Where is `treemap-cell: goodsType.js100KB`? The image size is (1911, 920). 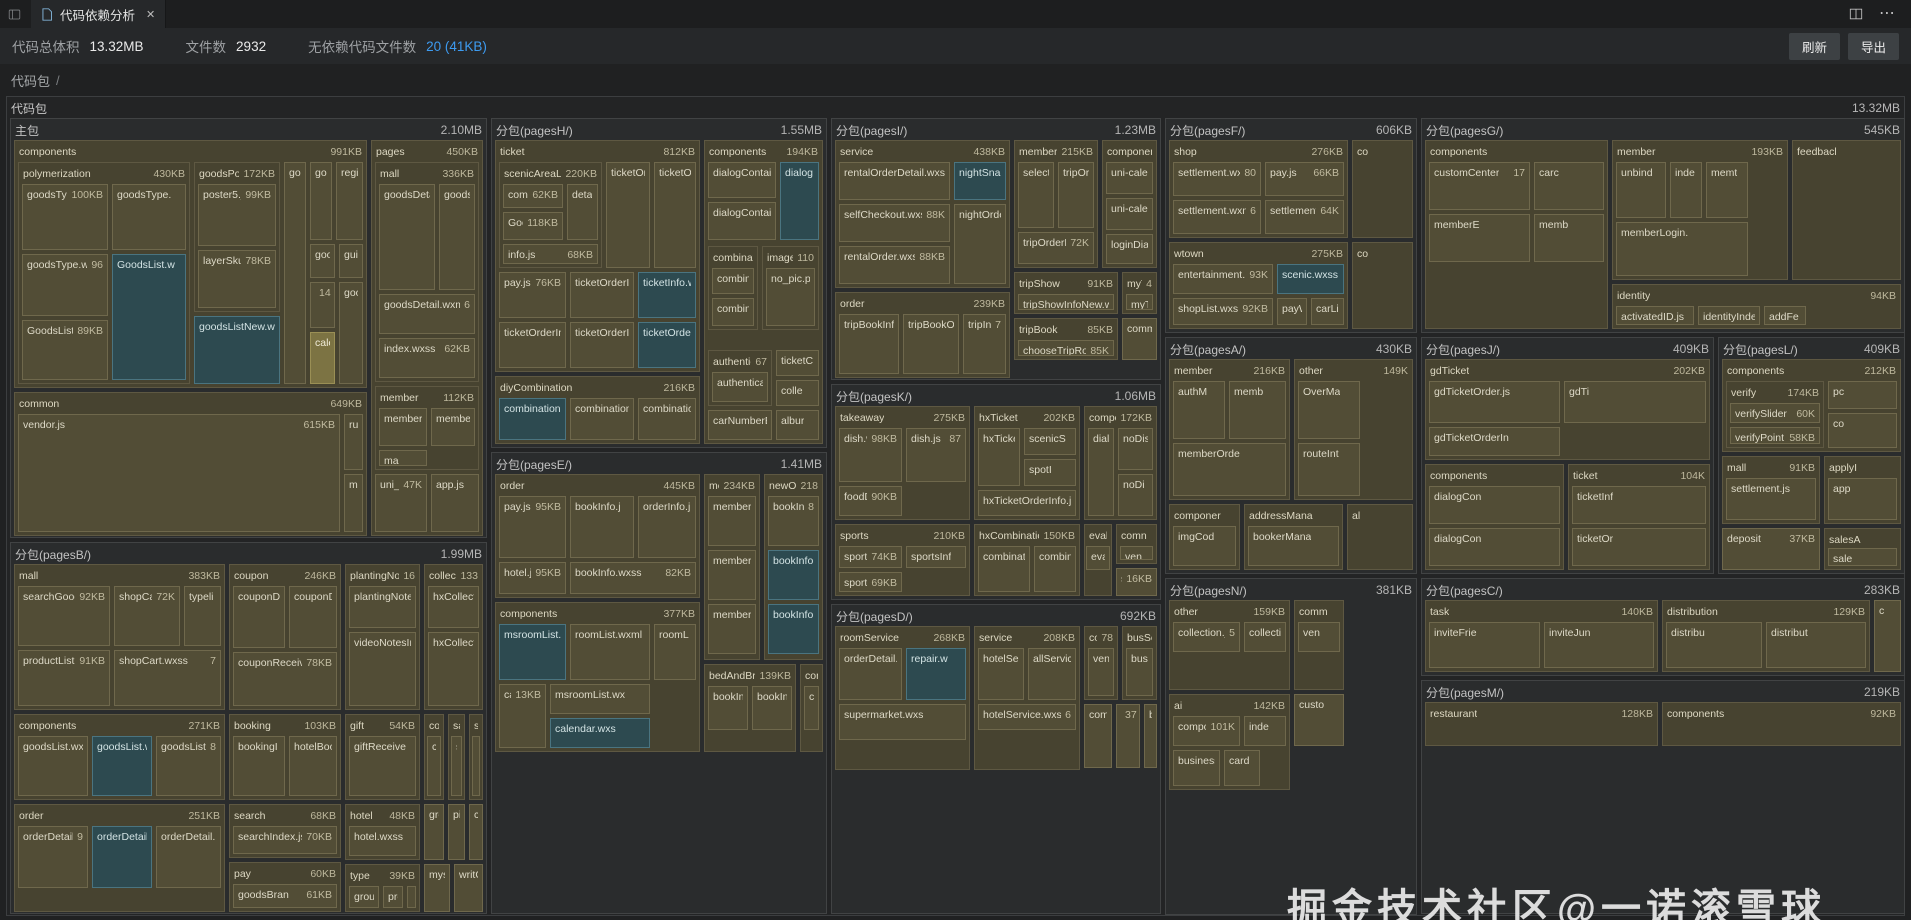
treemap-cell: goodsType.js100KB is located at coordinates (65, 217).